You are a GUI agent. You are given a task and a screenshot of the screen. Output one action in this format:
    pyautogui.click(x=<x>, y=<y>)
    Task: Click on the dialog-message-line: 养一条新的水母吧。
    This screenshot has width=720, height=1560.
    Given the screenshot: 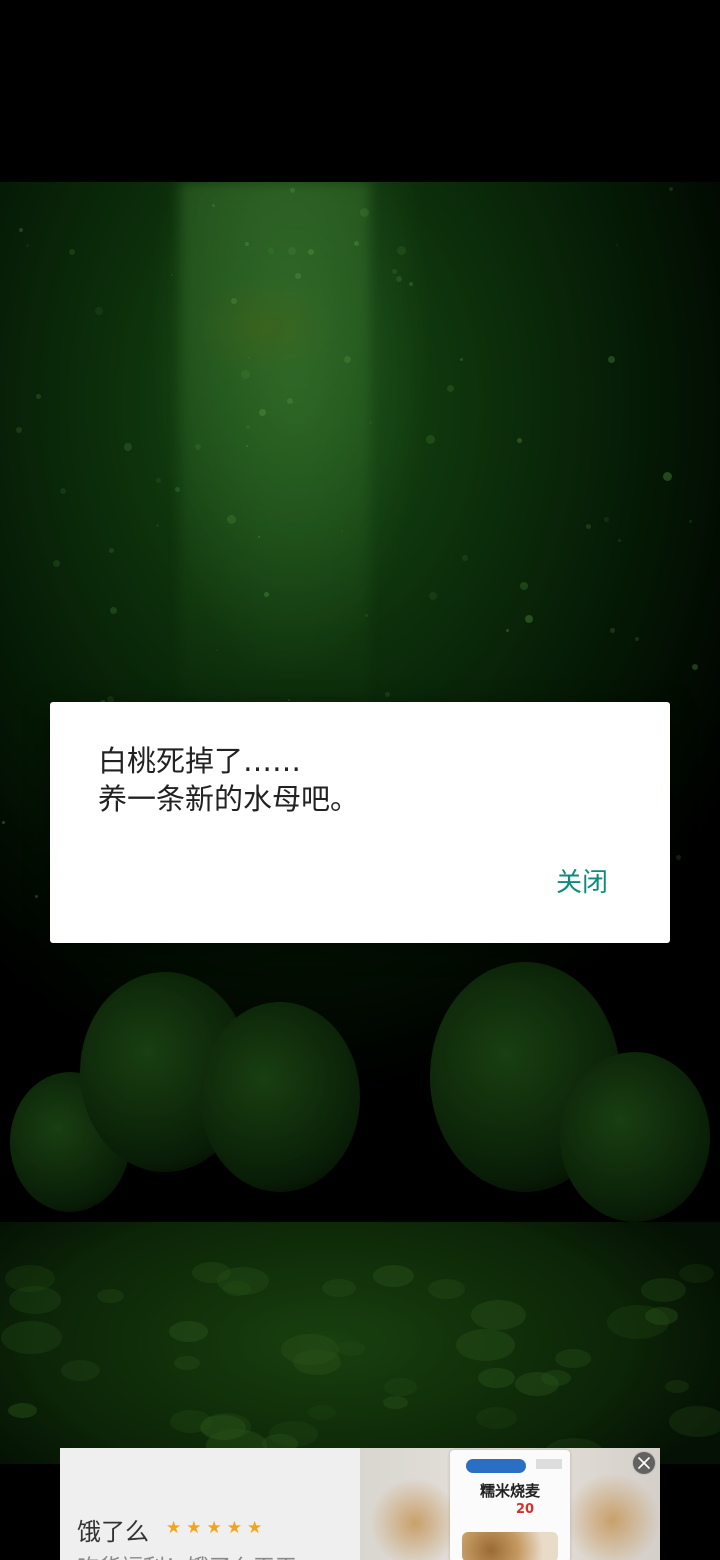 What is the action you would take?
    pyautogui.click(x=229, y=799)
    